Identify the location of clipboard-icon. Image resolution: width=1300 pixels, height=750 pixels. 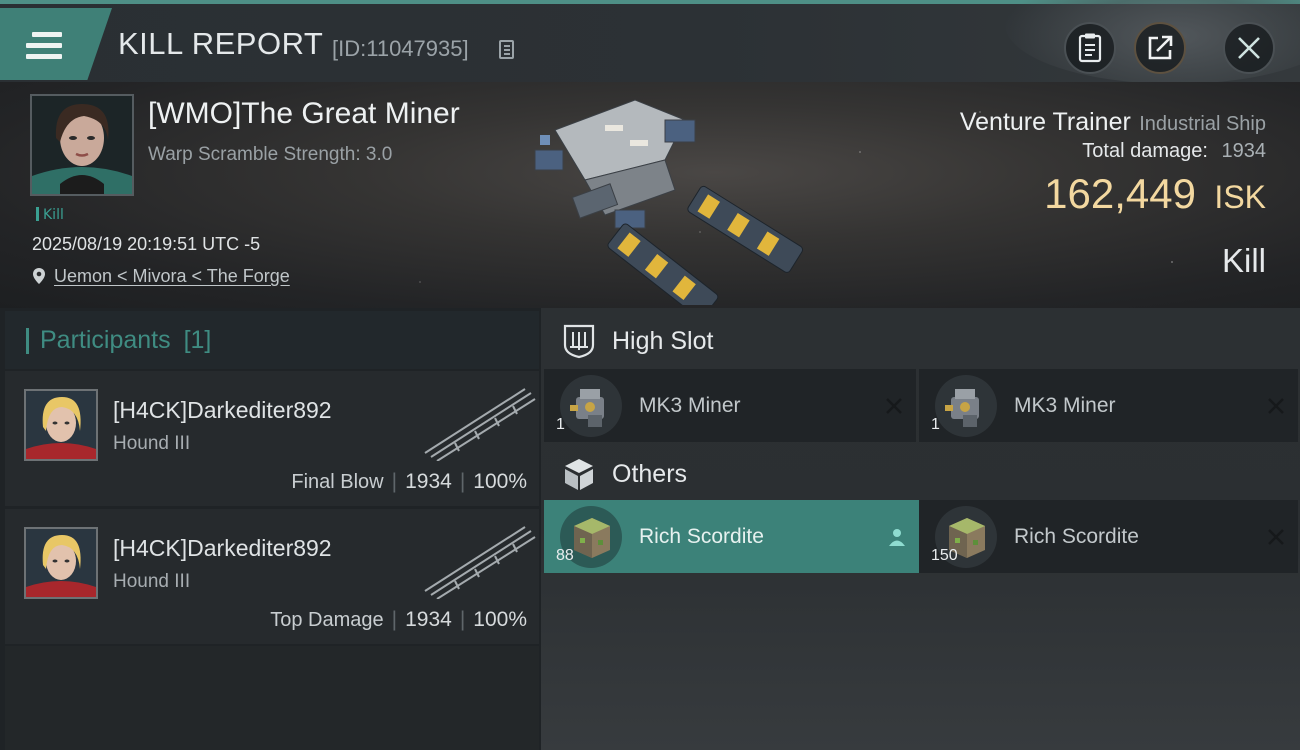
(1090, 48).